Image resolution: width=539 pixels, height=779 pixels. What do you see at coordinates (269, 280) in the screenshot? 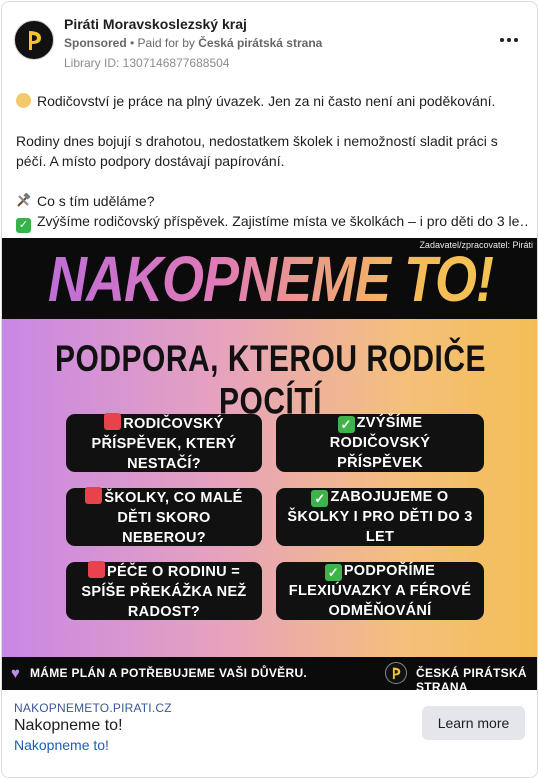
I see `creative-headline: NAKOPNEME TO!` at bounding box center [269, 280].